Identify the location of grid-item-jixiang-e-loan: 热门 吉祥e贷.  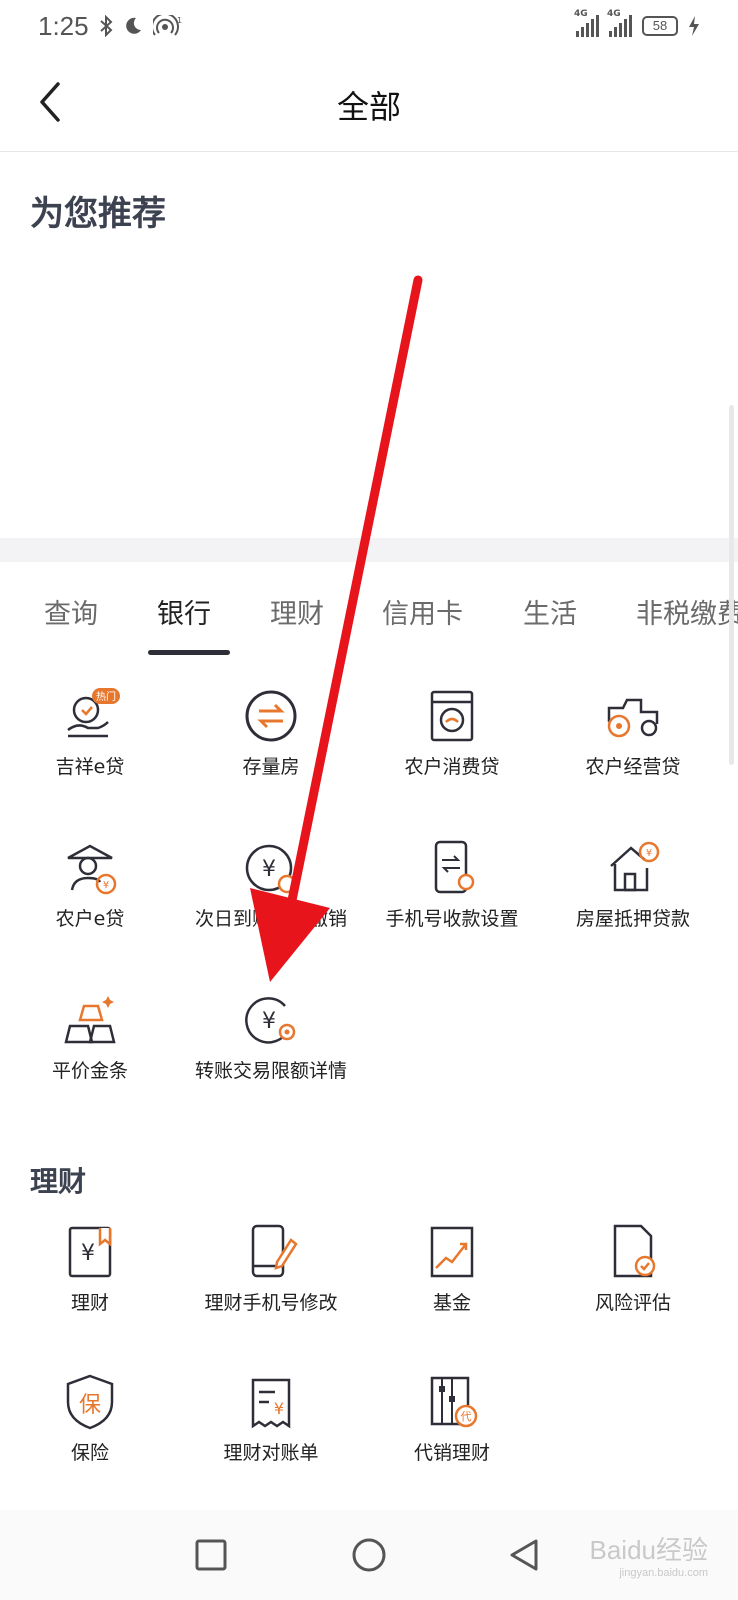
(90, 732).